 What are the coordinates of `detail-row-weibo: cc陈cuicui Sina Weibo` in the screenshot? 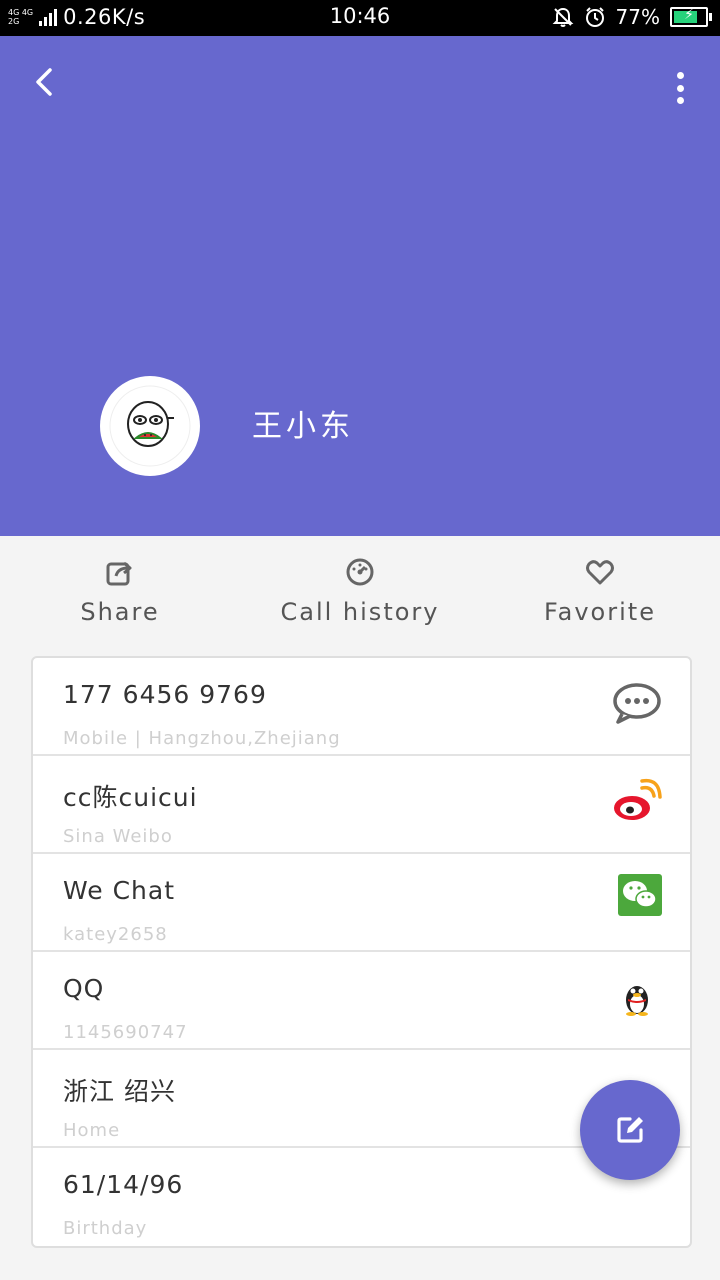 It's located at (361, 805).